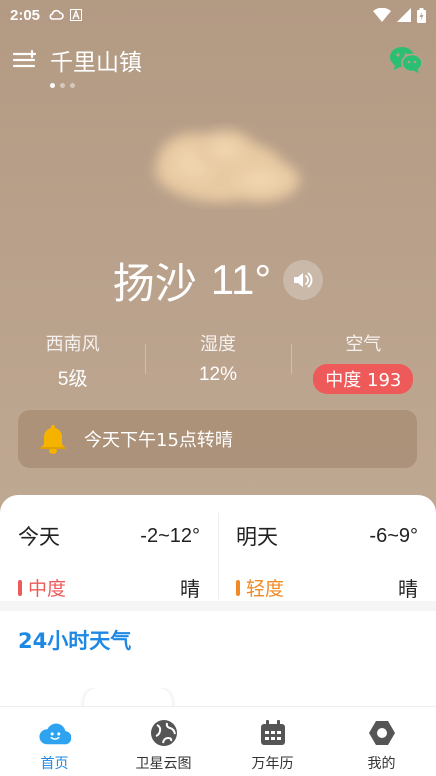 The height and width of the screenshot is (776, 436). What do you see at coordinates (75, 641) in the screenshot?
I see `hourly-section-title: 24小时天气` at bounding box center [75, 641].